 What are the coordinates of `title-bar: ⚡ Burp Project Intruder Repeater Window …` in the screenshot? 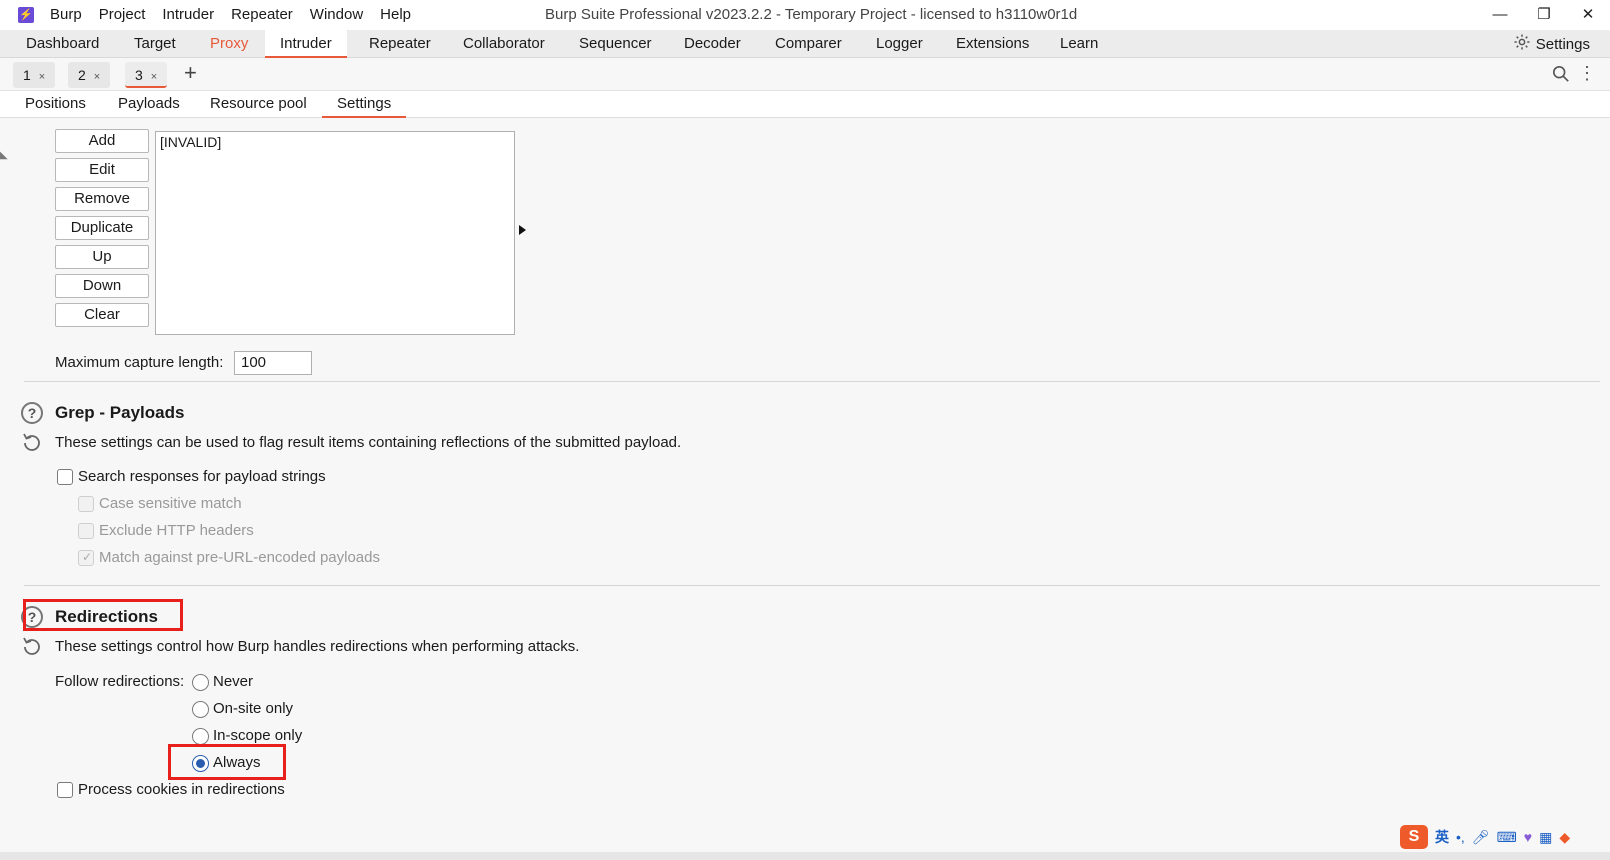 It's located at (805, 15).